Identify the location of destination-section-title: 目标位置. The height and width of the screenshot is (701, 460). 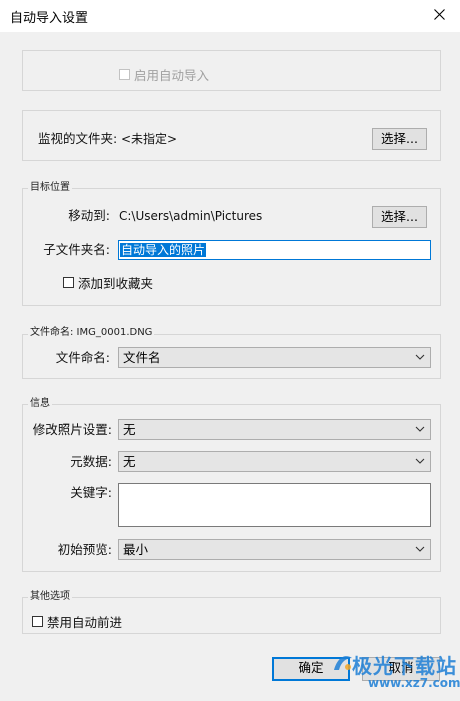
(50, 188).